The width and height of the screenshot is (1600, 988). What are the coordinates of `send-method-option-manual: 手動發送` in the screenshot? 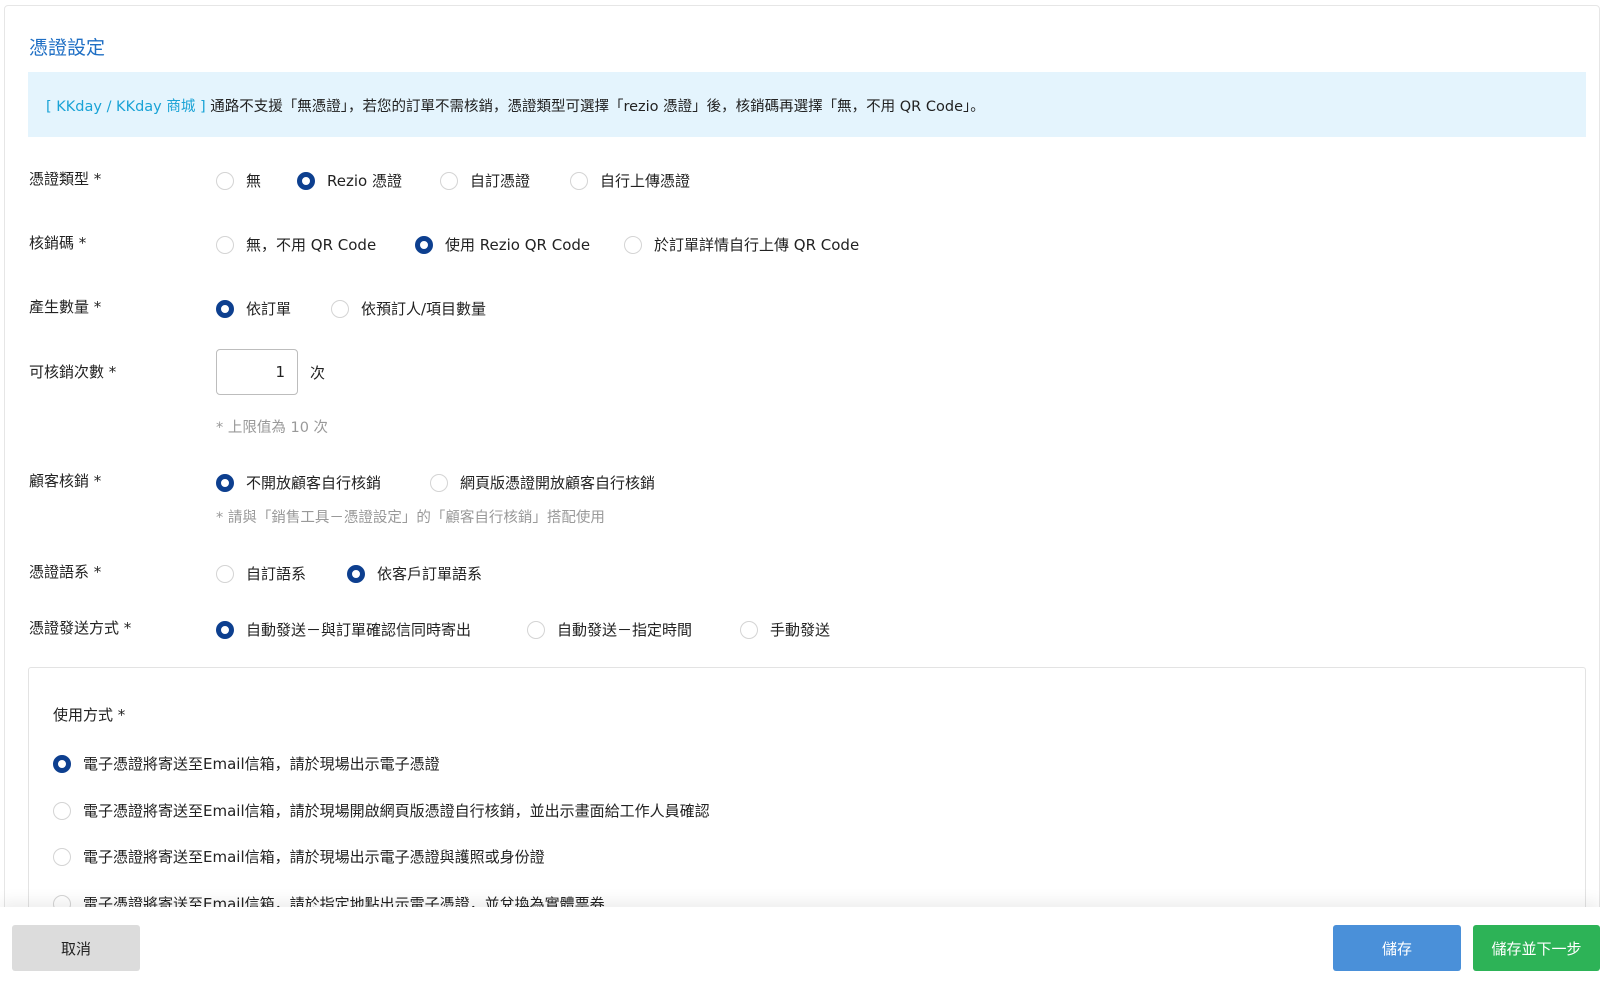 It's located at (785, 629).